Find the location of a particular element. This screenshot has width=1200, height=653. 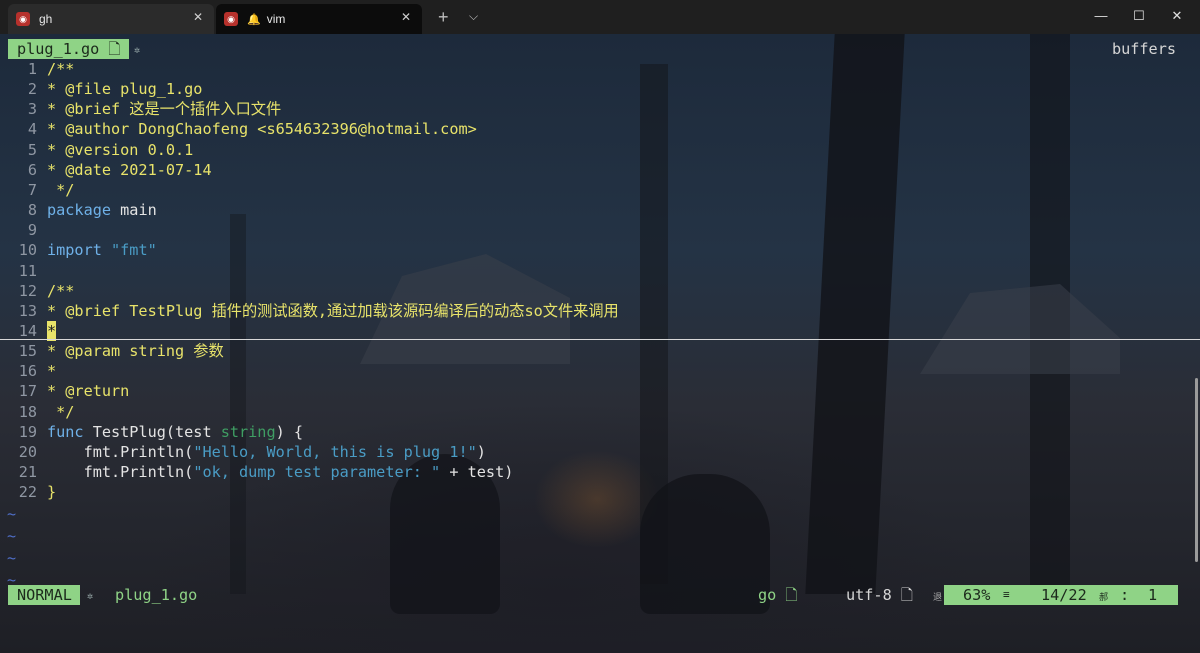

code-token: * is located at coordinates (52, 371).